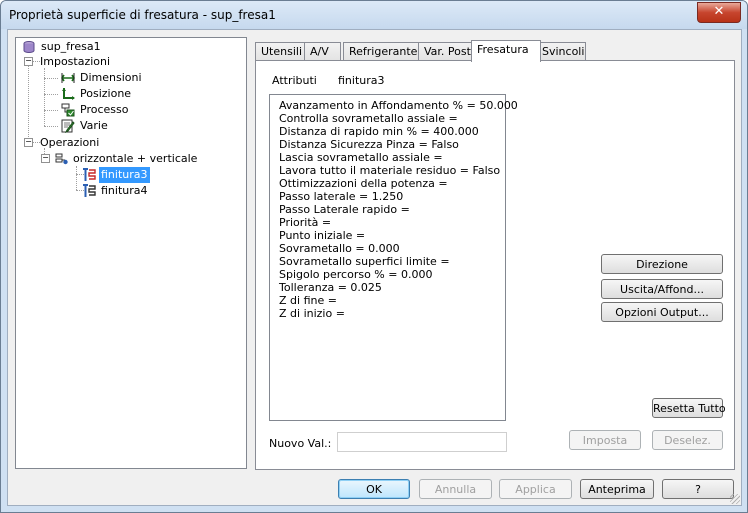 Image resolution: width=748 pixels, height=513 pixels. I want to click on close-button: ✕, so click(719, 12).